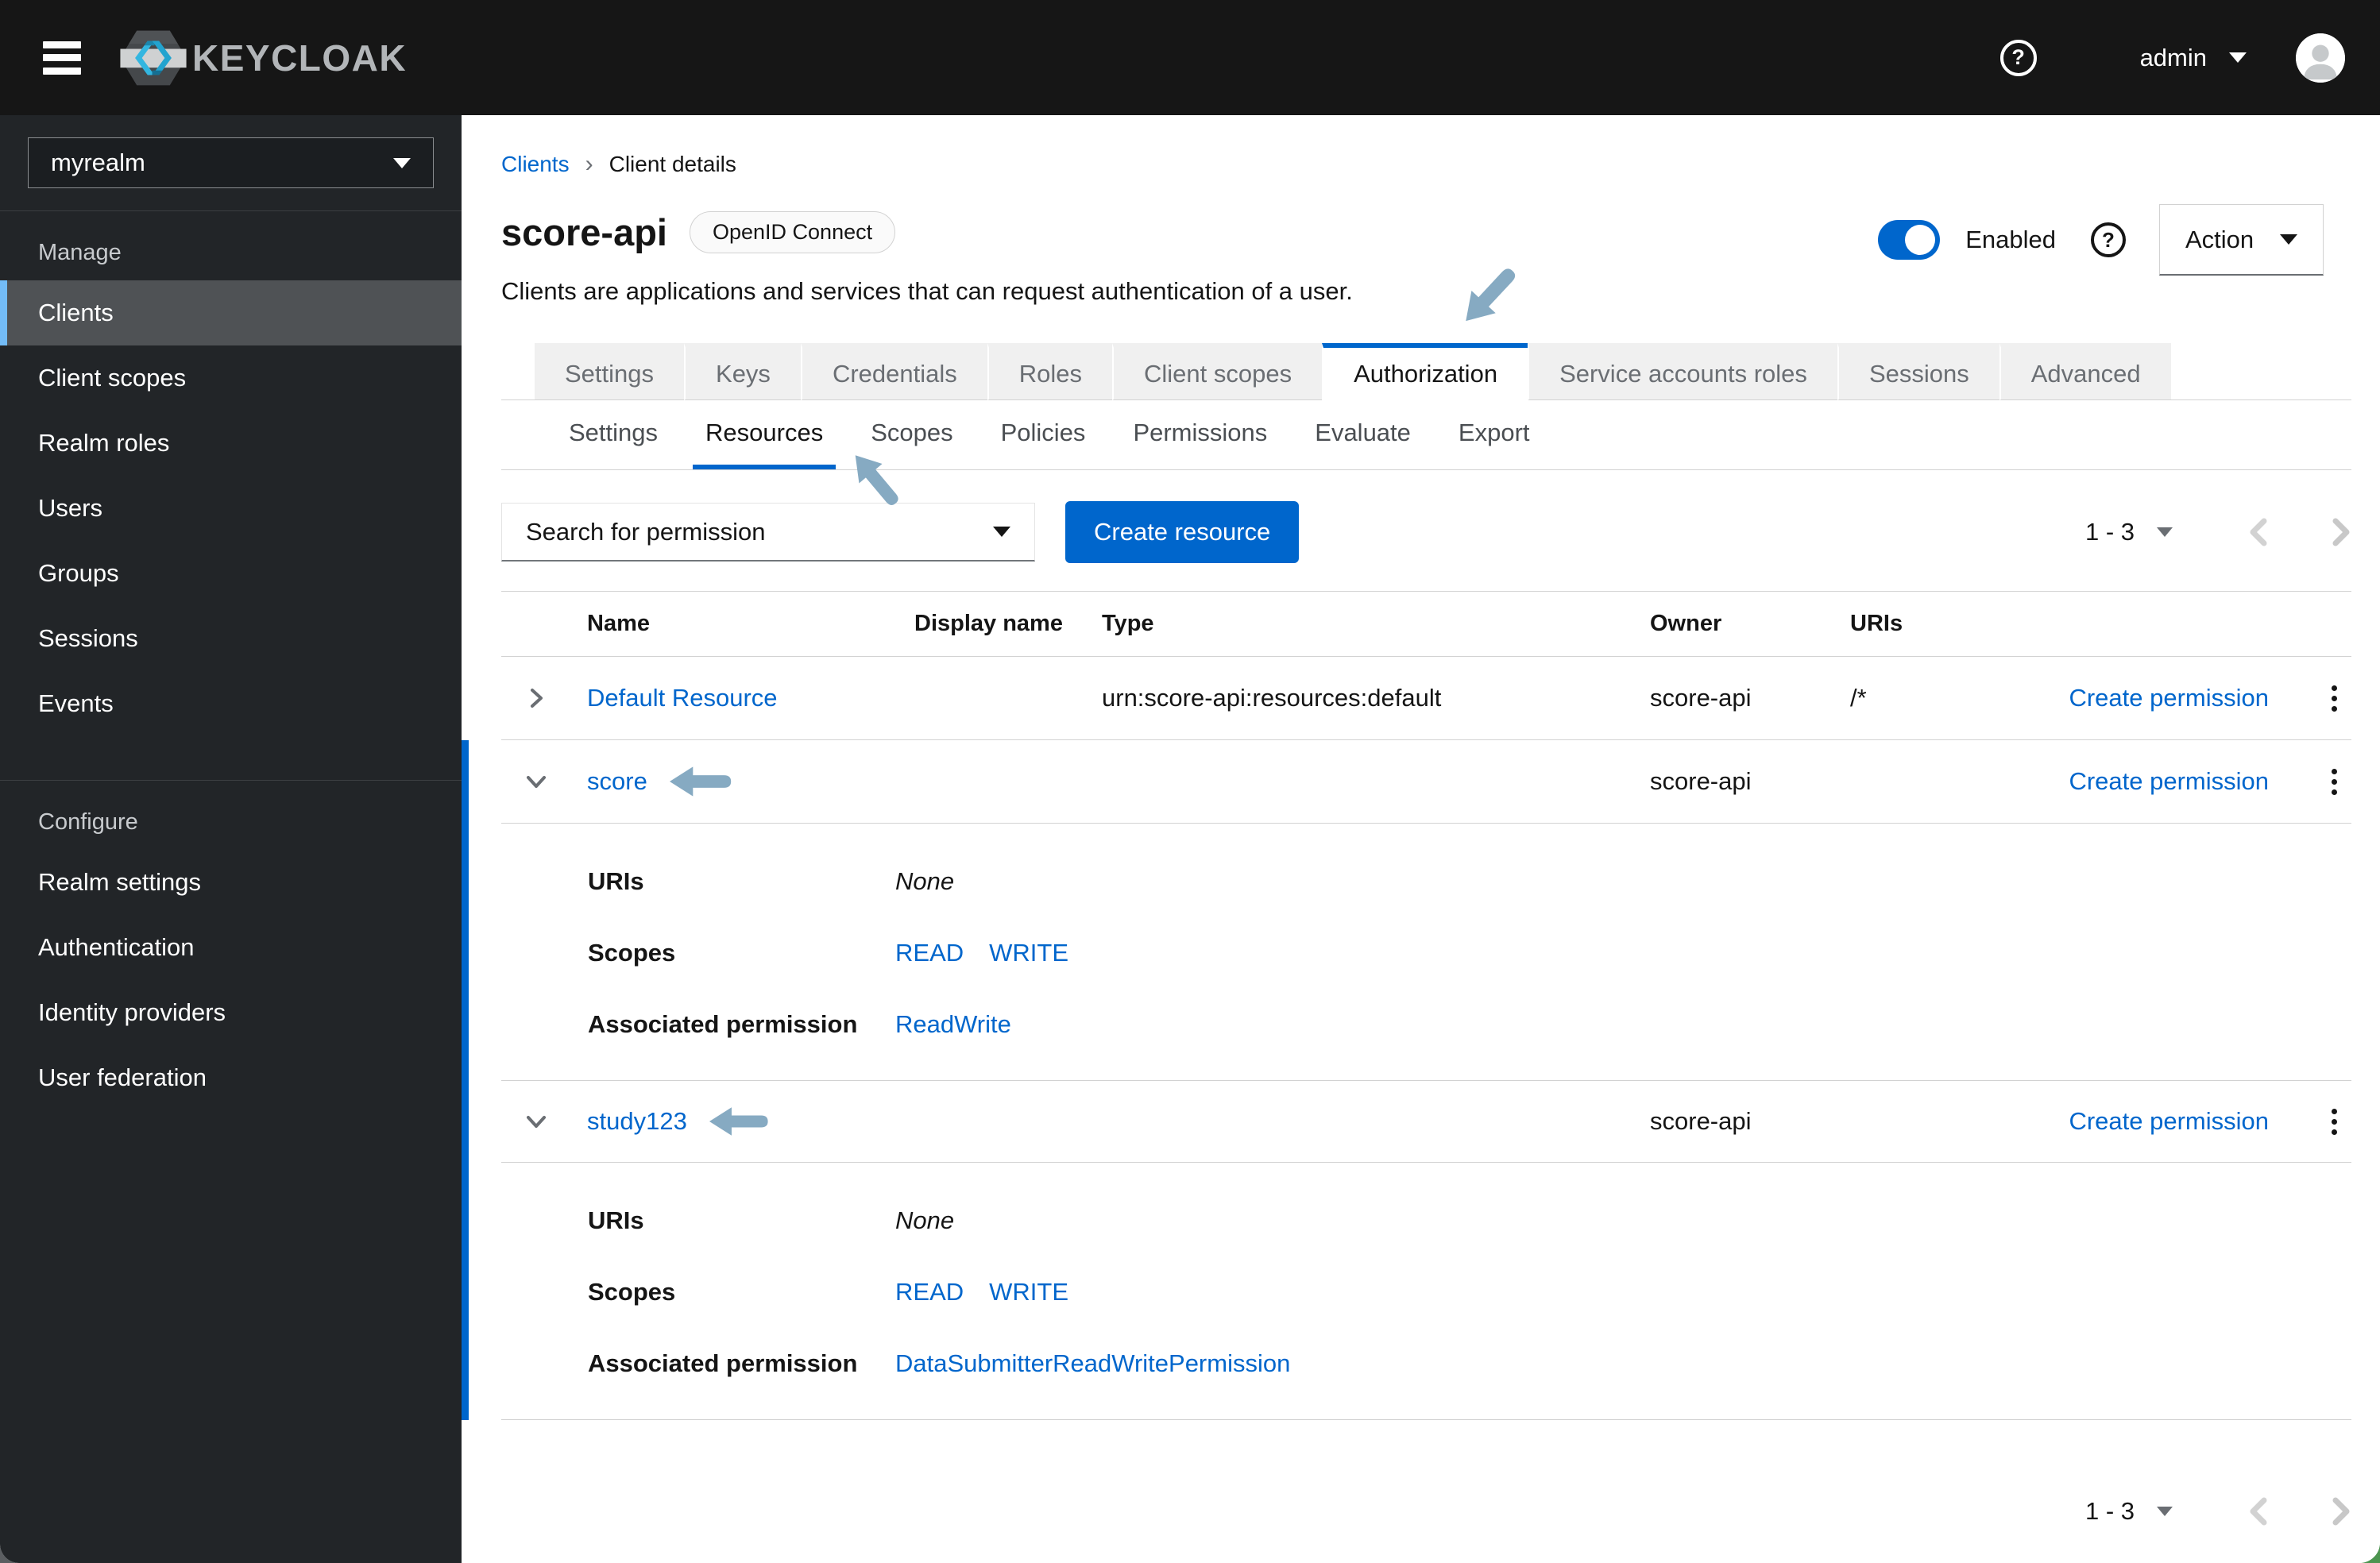 This screenshot has height=1563, width=2380. I want to click on associated-permission-link: DataSubmitterReadWritePermission, so click(1092, 1363).